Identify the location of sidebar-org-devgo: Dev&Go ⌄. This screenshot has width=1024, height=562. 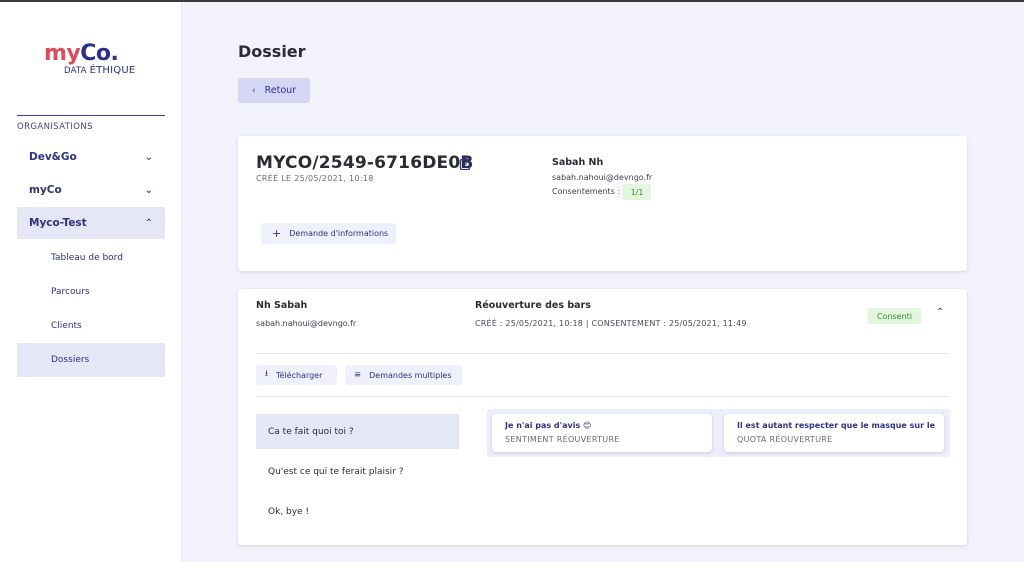
(91, 157).